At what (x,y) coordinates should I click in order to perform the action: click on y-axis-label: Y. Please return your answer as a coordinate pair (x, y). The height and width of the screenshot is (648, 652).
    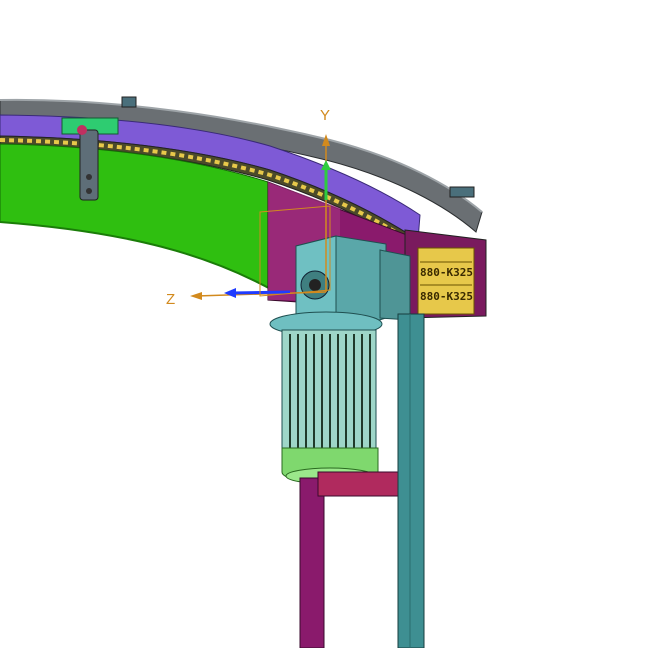
    Looking at the image, I should click on (325, 115).